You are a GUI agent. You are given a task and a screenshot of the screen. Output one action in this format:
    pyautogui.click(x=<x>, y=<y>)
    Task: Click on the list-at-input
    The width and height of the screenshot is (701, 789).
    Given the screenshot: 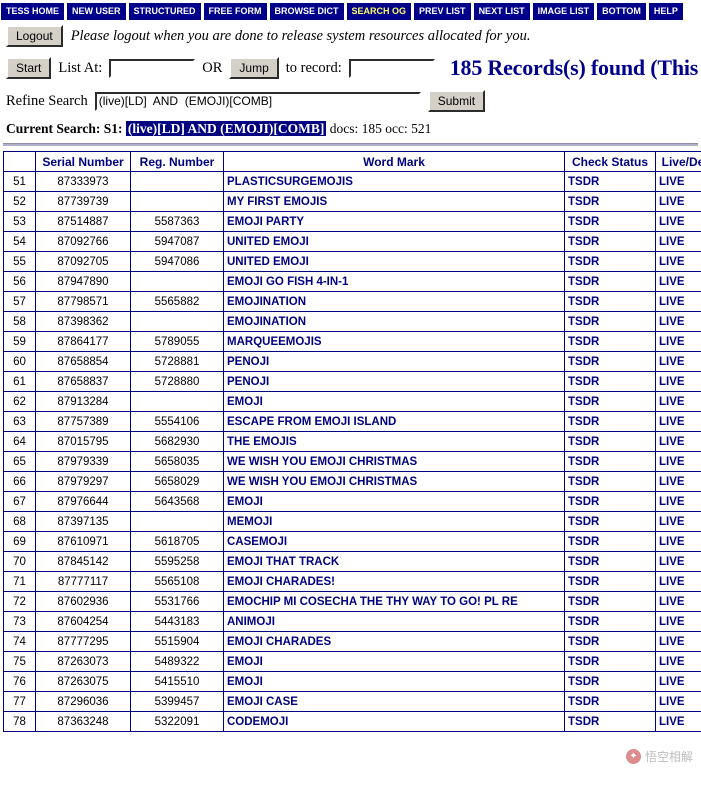 What is the action you would take?
    pyautogui.click(x=152, y=68)
    